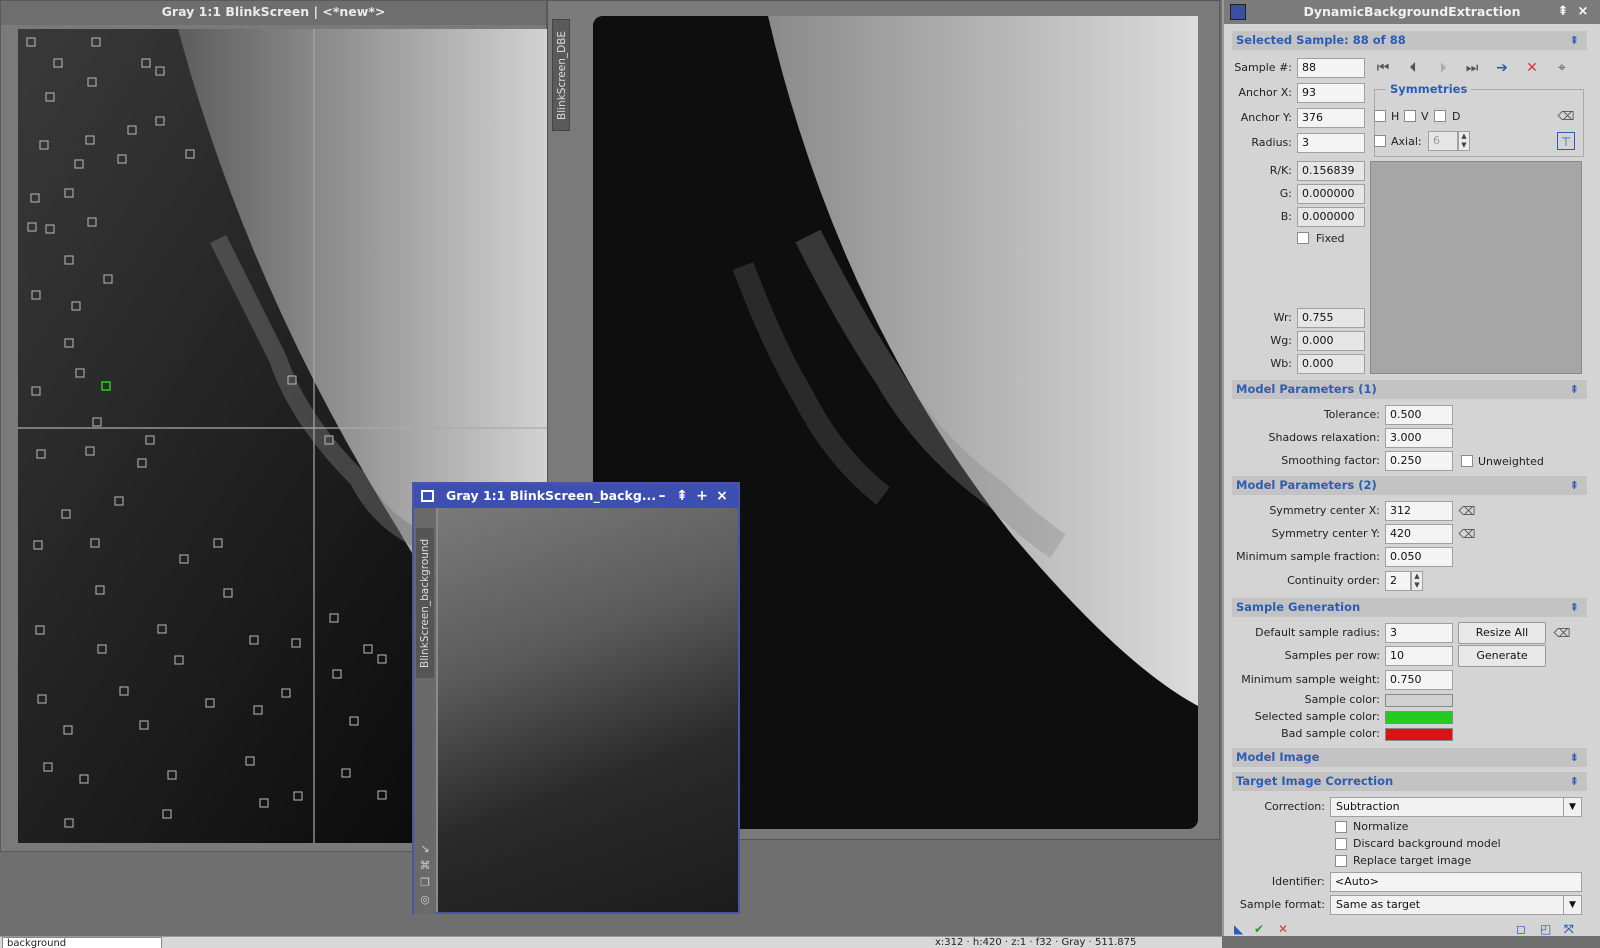 The height and width of the screenshot is (948, 1600). I want to click on axial-label: Axial:, so click(1406, 141).